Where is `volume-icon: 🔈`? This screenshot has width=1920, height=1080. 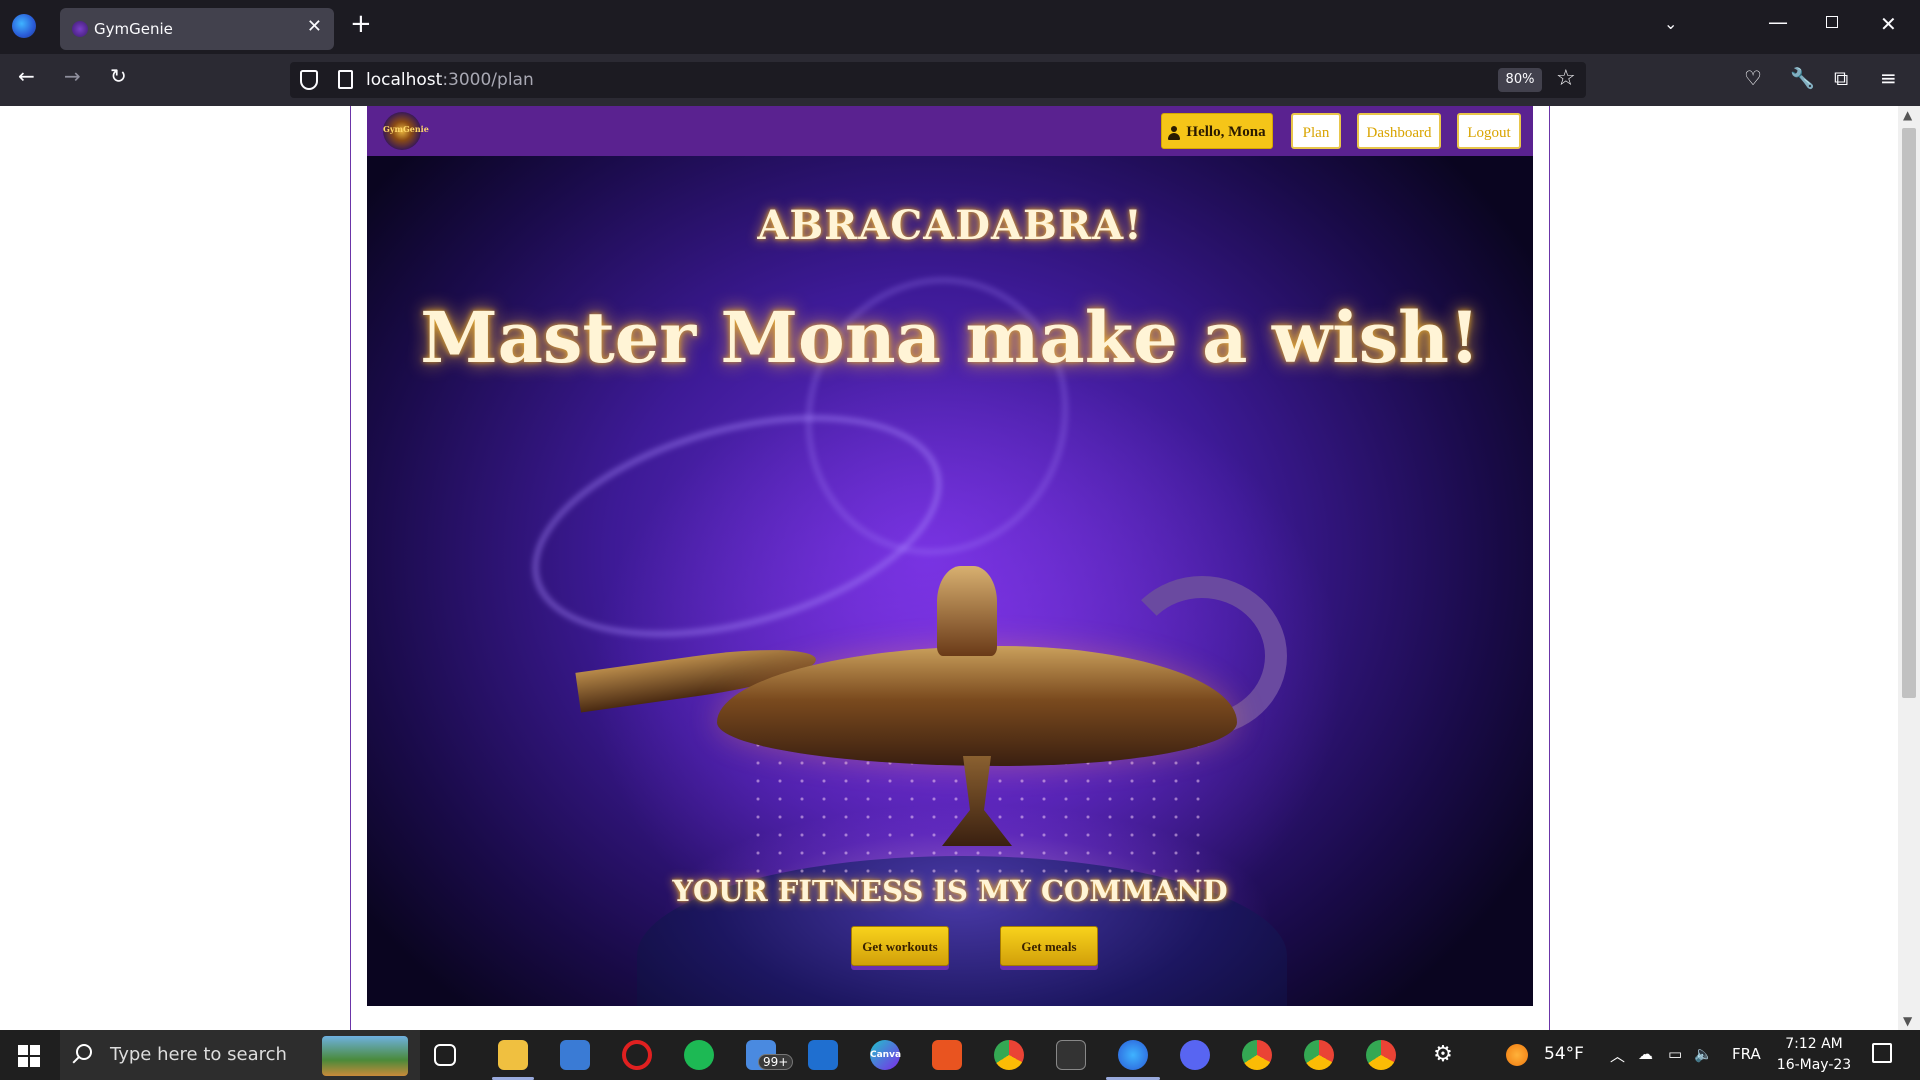 volume-icon: 🔈 is located at coordinates (1703, 1054).